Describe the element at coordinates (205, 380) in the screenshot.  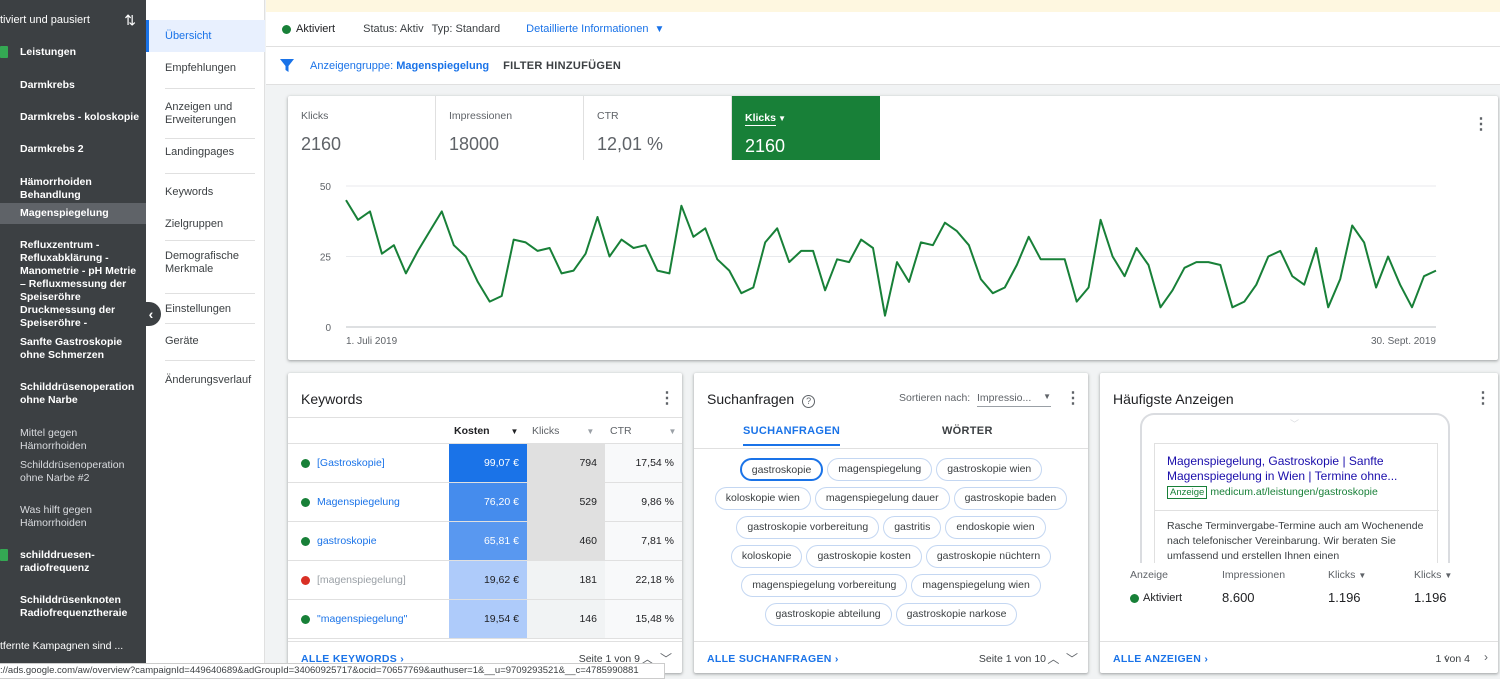
I see `page-menu-item: Änderungsverlauf` at that location.